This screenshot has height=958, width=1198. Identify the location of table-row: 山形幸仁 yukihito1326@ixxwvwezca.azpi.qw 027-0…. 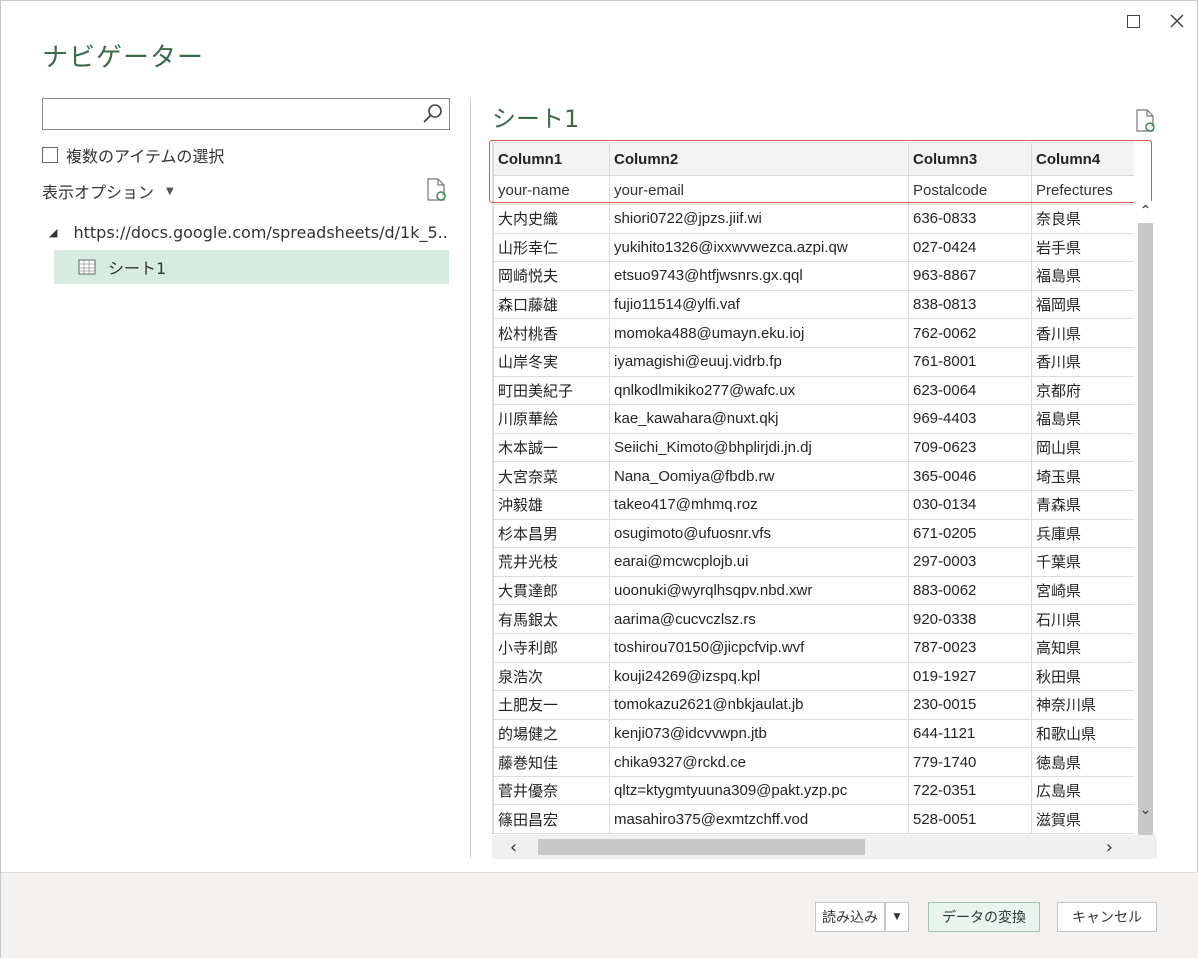
(813, 247).